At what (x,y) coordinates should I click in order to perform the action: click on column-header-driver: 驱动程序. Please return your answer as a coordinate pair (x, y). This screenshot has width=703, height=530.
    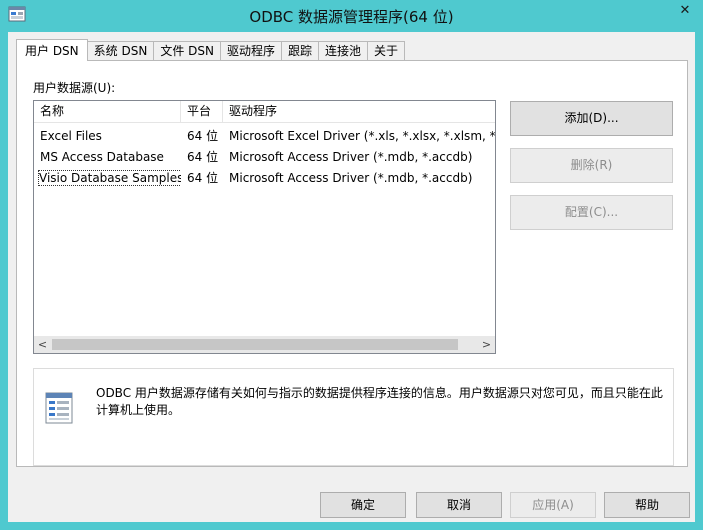
    Looking at the image, I should click on (359, 111).